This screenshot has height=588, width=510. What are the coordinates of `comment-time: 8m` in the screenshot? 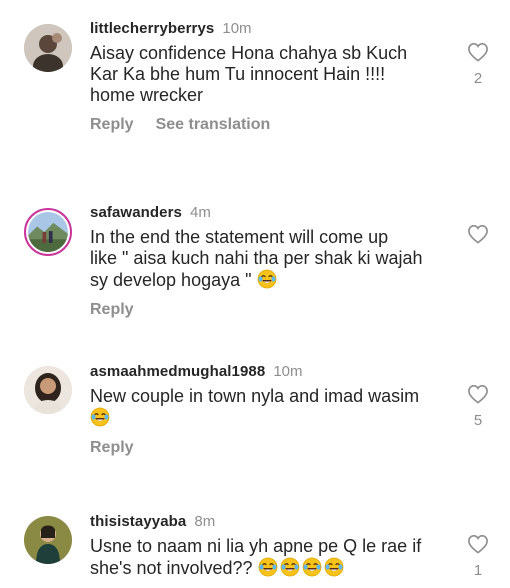 It's located at (205, 521).